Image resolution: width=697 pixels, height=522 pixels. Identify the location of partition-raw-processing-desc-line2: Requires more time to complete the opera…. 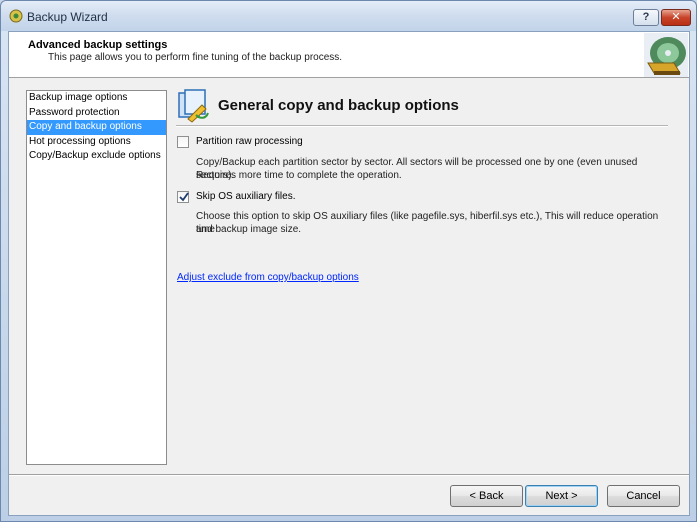
(299, 175).